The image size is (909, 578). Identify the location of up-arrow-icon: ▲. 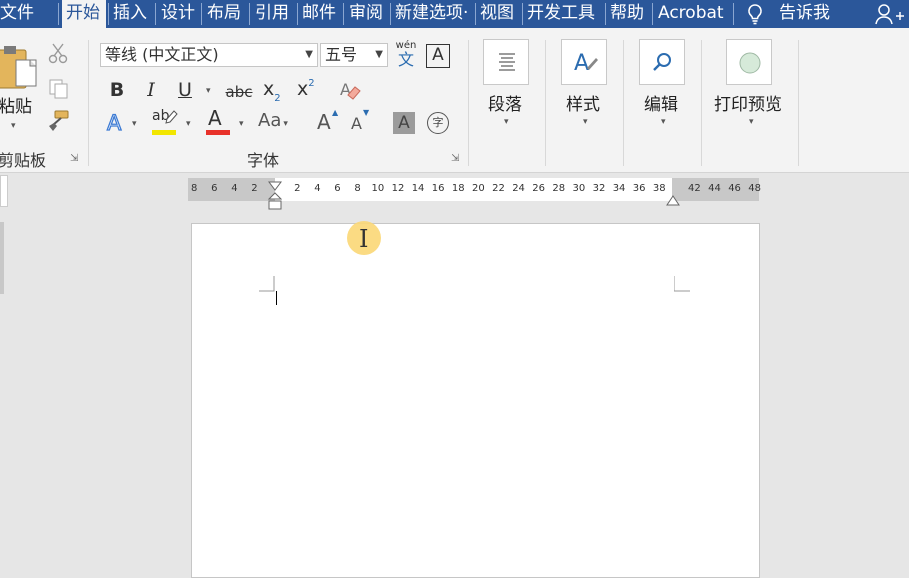
(335, 112).